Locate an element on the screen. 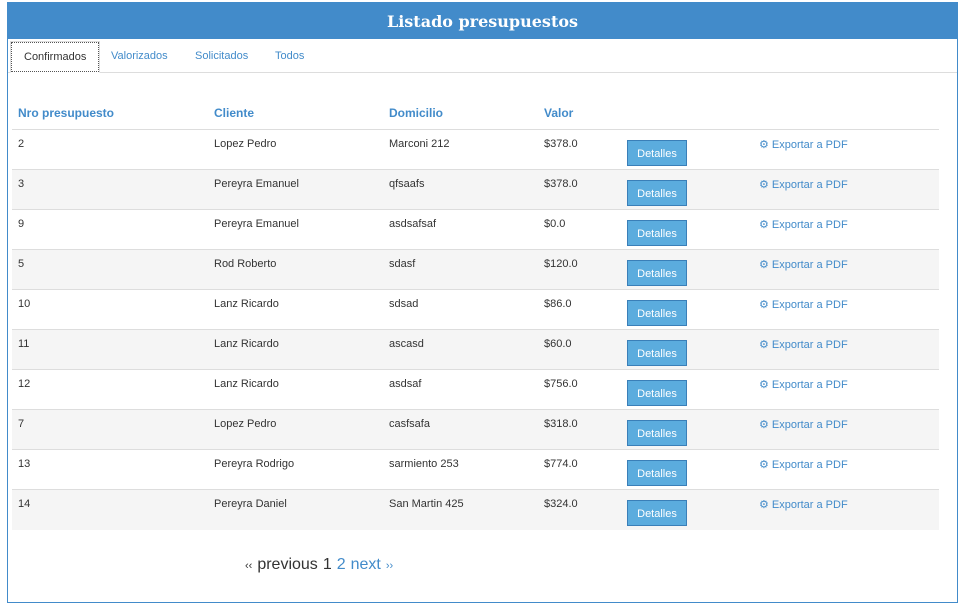 Image resolution: width=968 pixels, height=612 pixels. cell-domicilio: San Martin 425 is located at coordinates (460, 509).